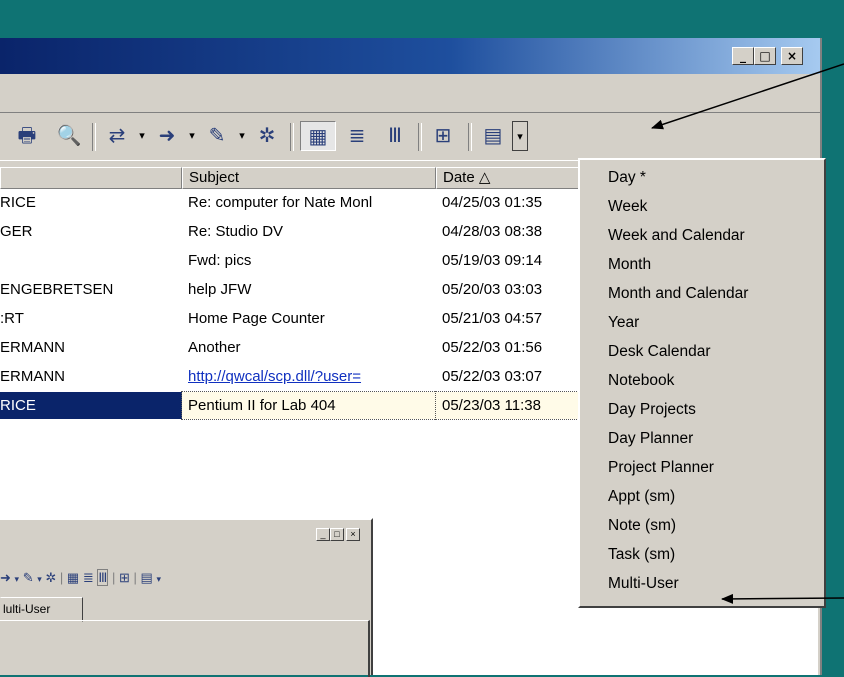 Image resolution: width=844 pixels, height=677 pixels. I want to click on column-header-from, so click(91, 178).